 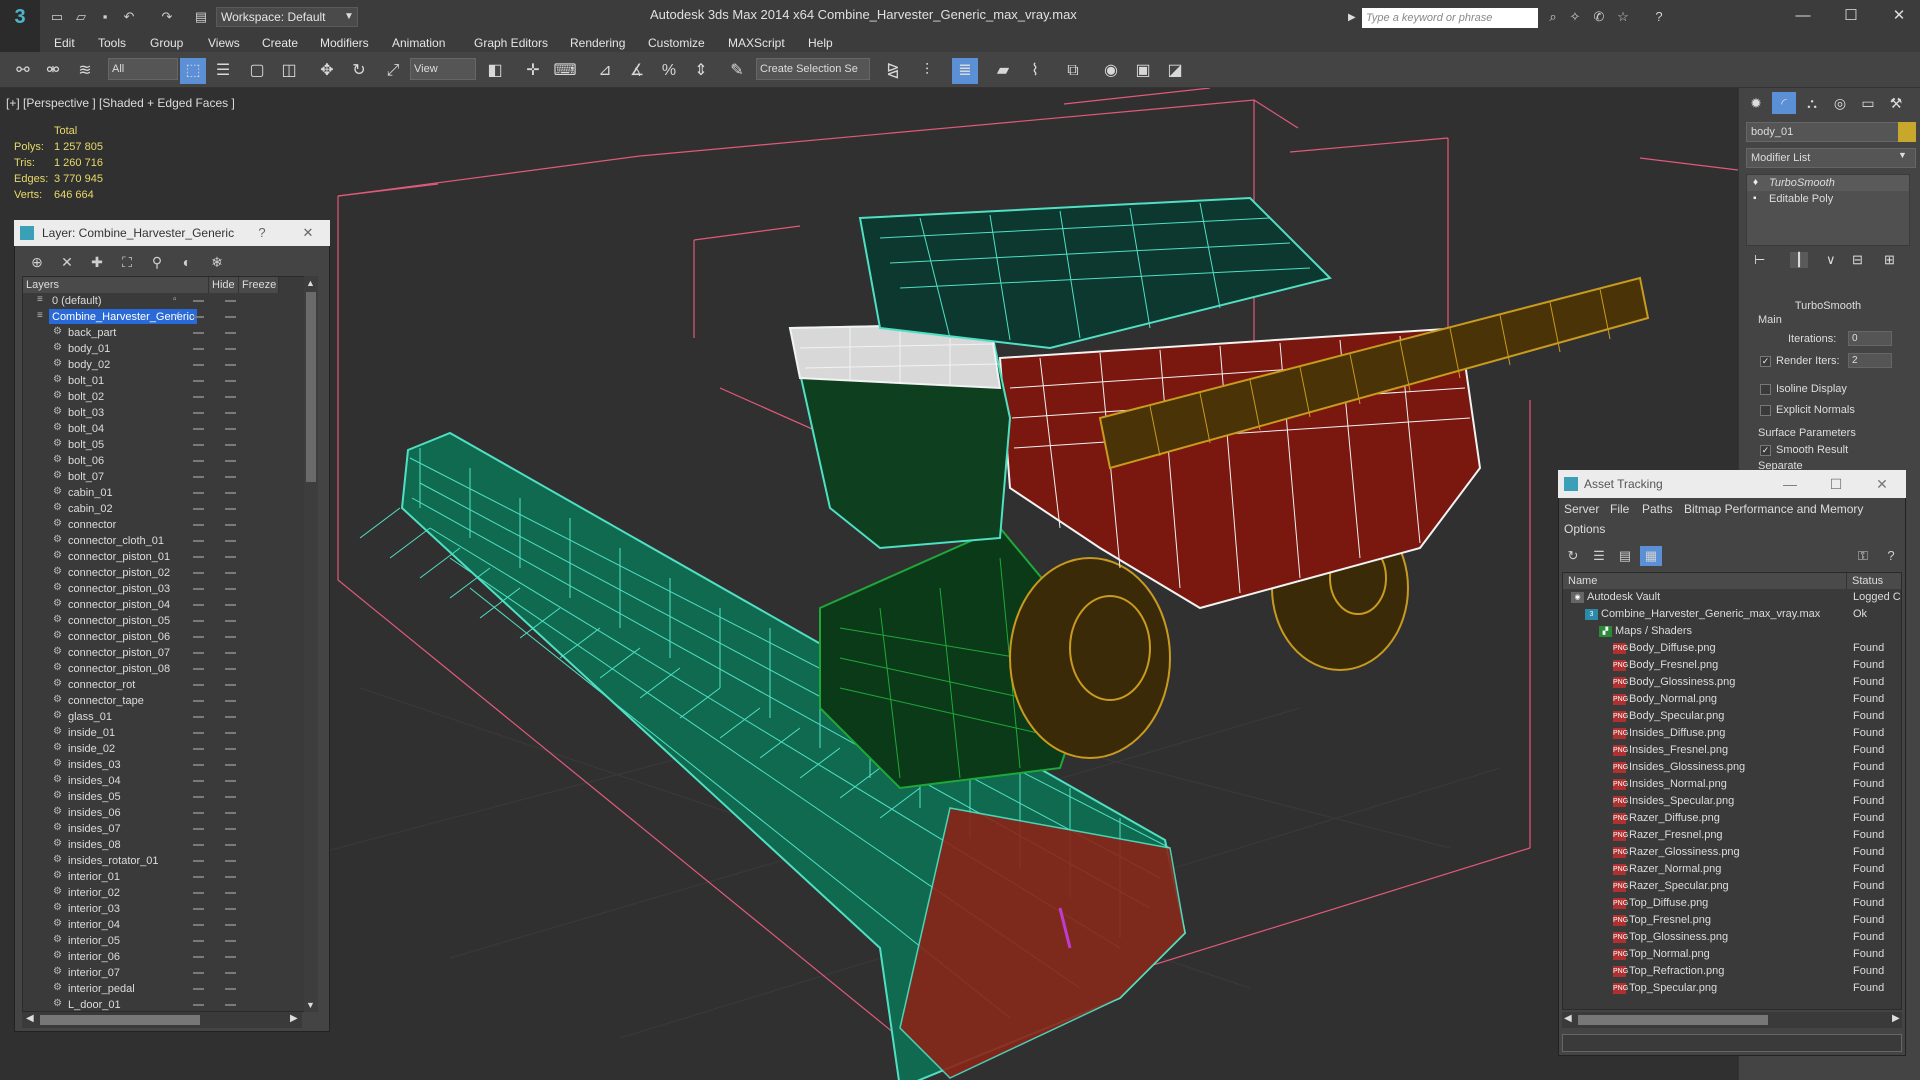 What do you see at coordinates (1732, 835) in the screenshot?
I see `asset-row: PNG Razer_Fresnel.png Found` at bounding box center [1732, 835].